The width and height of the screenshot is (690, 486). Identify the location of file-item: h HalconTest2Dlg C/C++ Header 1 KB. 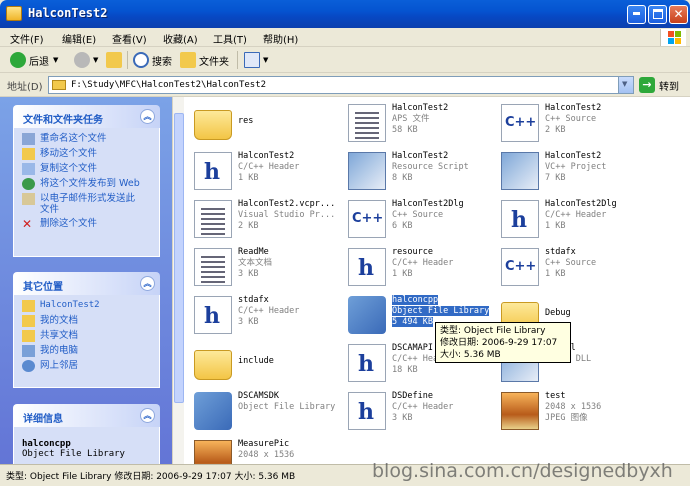
(570, 219).